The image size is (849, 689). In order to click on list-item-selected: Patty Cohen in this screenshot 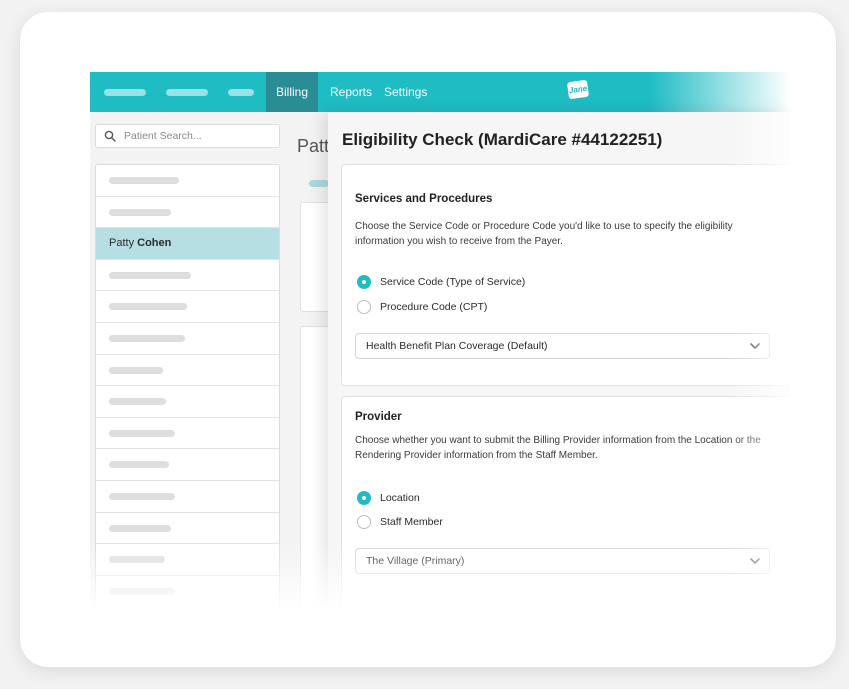, I will do `click(187, 244)`.